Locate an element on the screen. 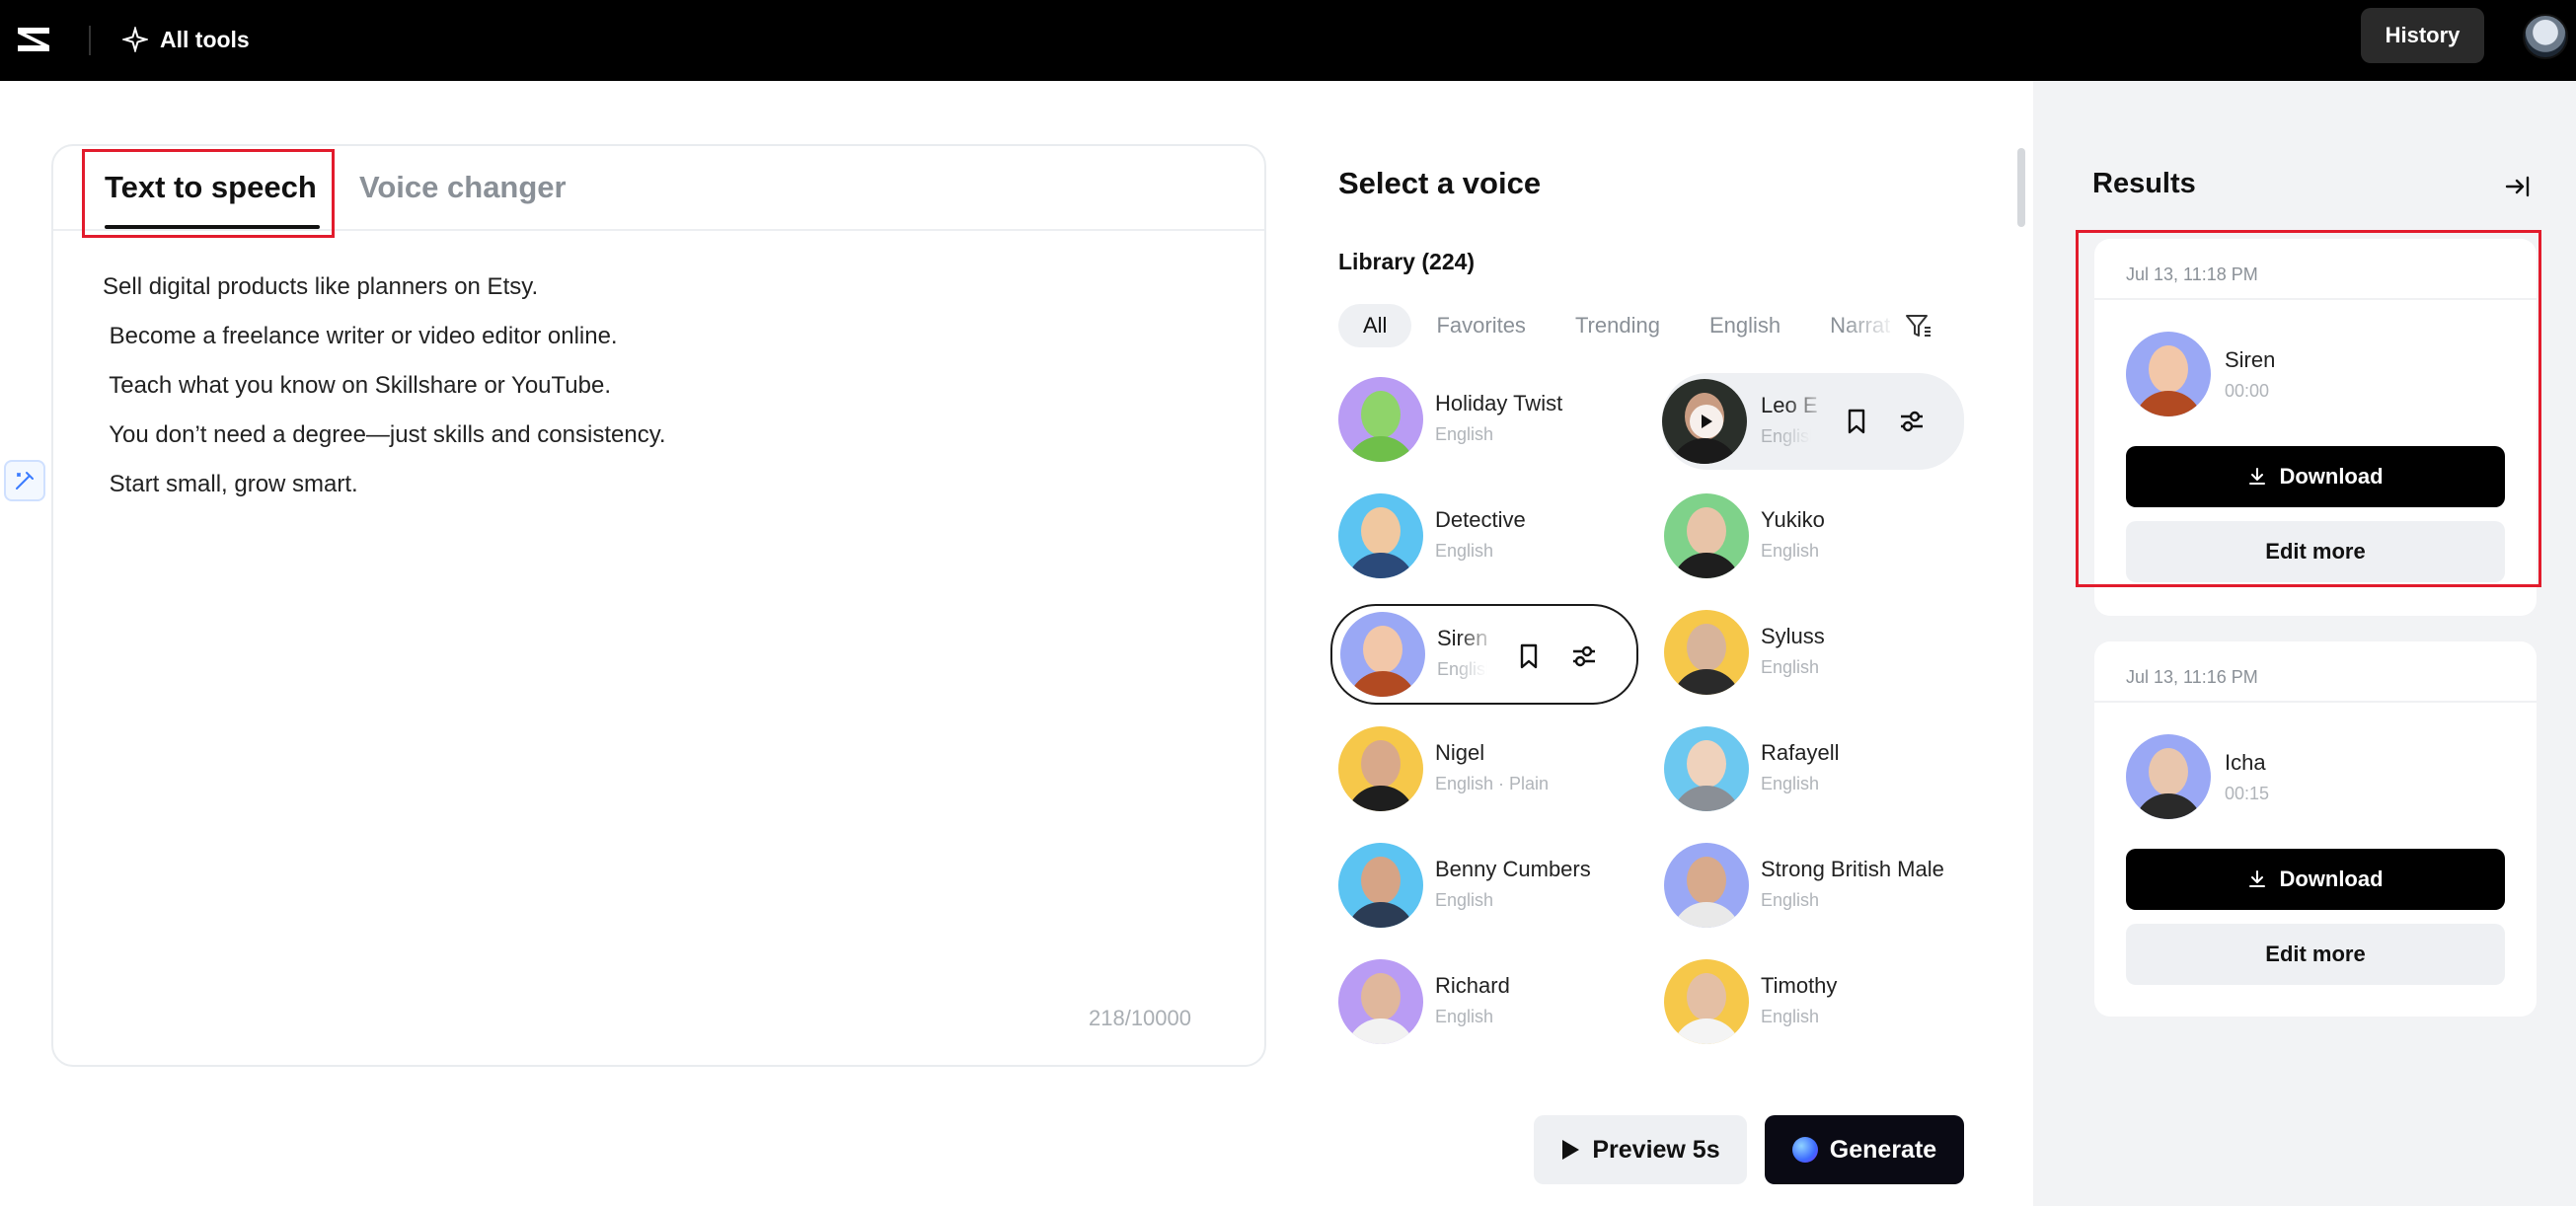 This screenshot has height=1206, width=2576. preview-label: Preview 5s is located at coordinates (1656, 1149).